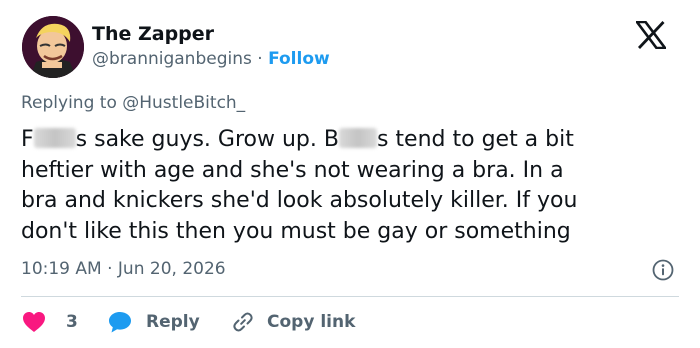 Image resolution: width=700 pixels, height=348 pixels. What do you see at coordinates (350, 296) in the screenshot?
I see `divider` at bounding box center [350, 296].